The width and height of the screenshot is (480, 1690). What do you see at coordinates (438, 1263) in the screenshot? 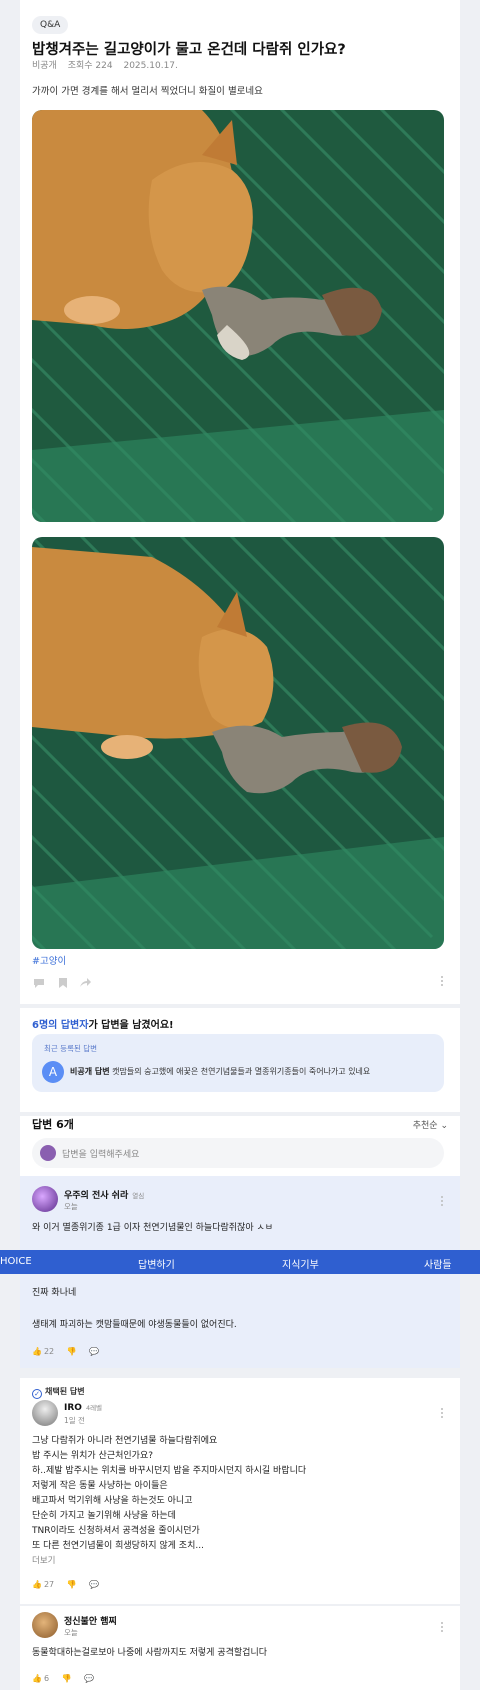
I see `nav-people: 사람들` at bounding box center [438, 1263].